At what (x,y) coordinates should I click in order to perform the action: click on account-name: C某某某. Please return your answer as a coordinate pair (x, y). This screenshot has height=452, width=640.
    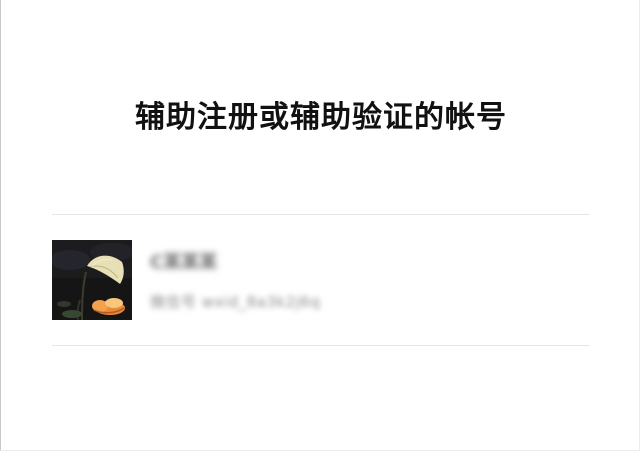
    Looking at the image, I should click on (184, 262).